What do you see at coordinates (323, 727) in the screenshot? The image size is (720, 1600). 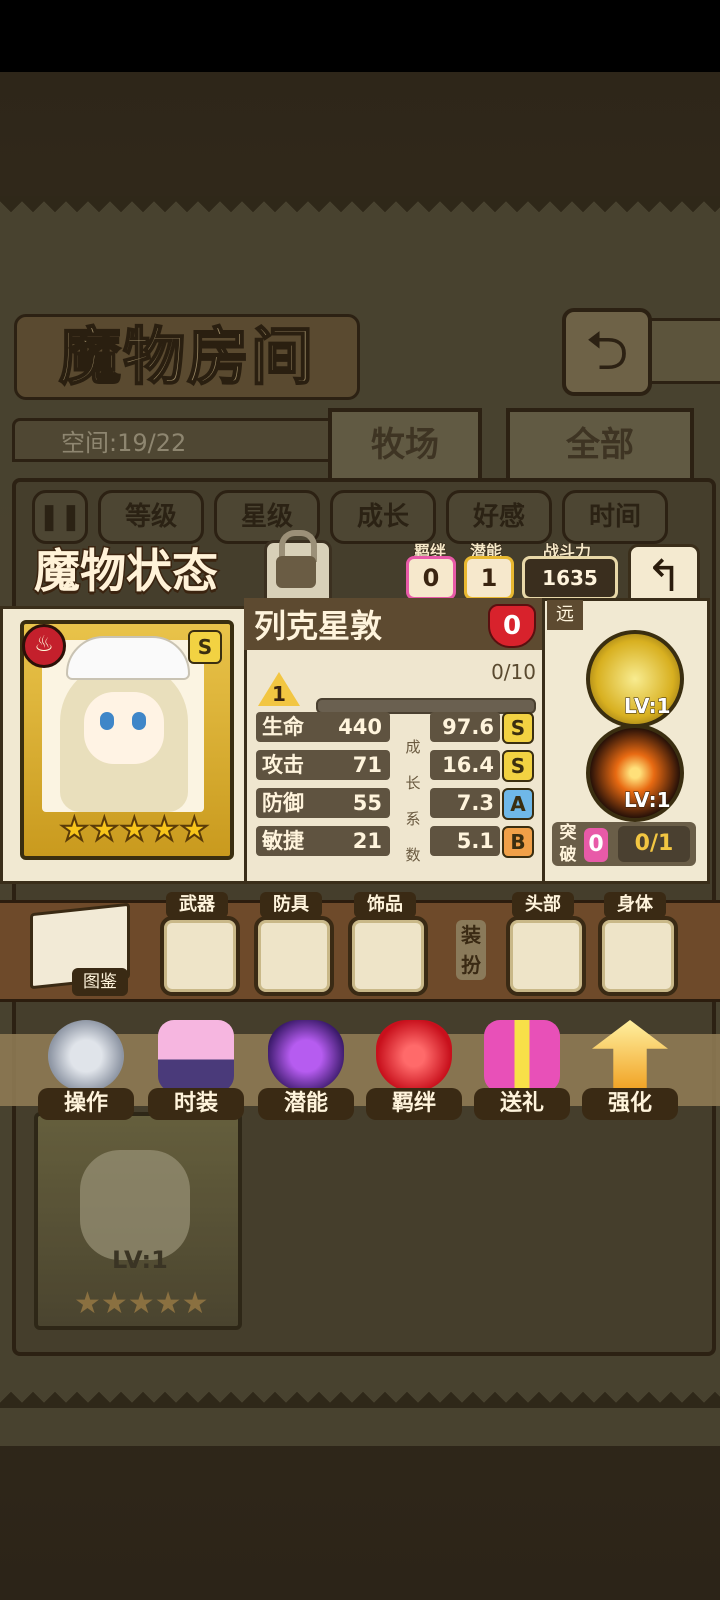 I see `stat-row-hp: 生命 440` at bounding box center [323, 727].